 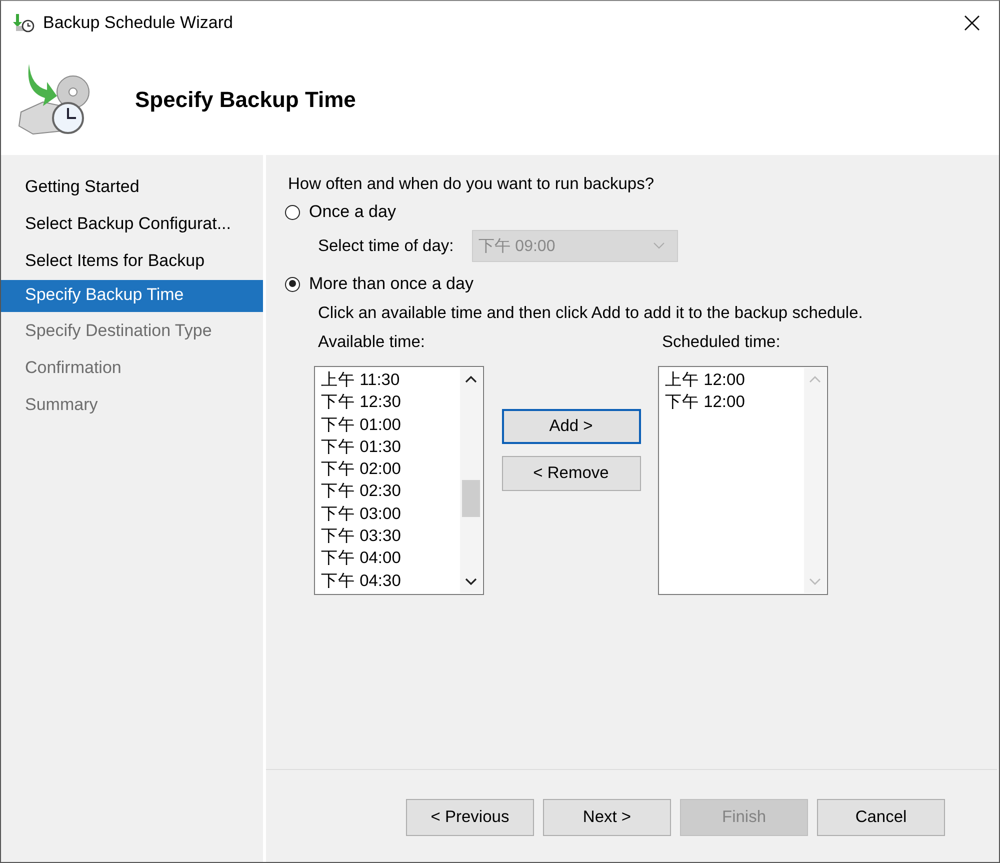 I want to click on radio-label: Once a day, so click(x=352, y=212).